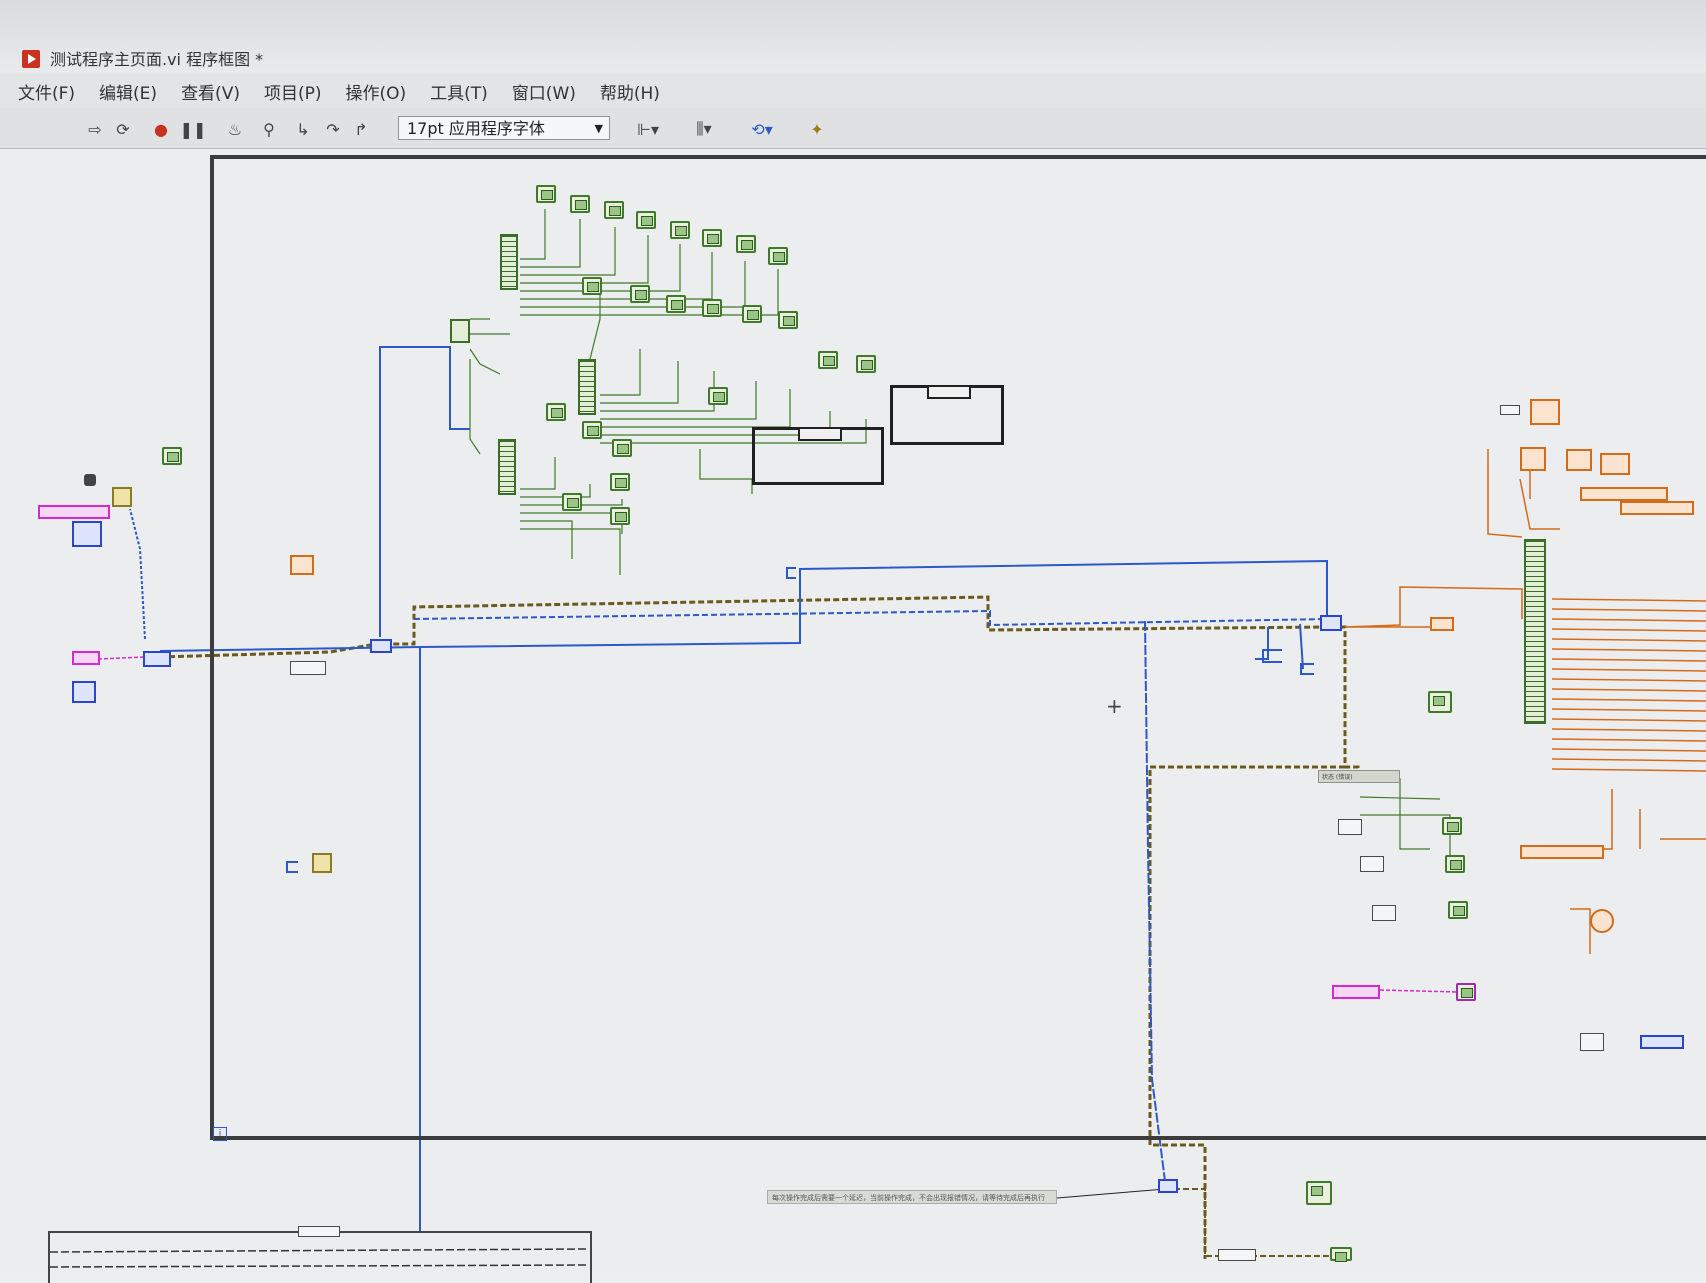  Describe the element at coordinates (193, 129) in the screenshot. I see `pause-icon: ❚❚` at that location.